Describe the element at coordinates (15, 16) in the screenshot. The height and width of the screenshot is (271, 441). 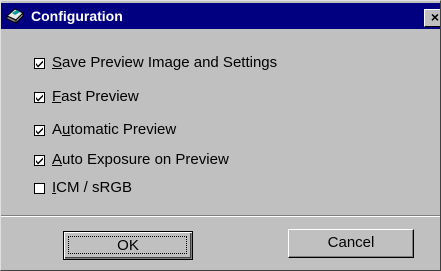
I see `scanner-icon` at that location.